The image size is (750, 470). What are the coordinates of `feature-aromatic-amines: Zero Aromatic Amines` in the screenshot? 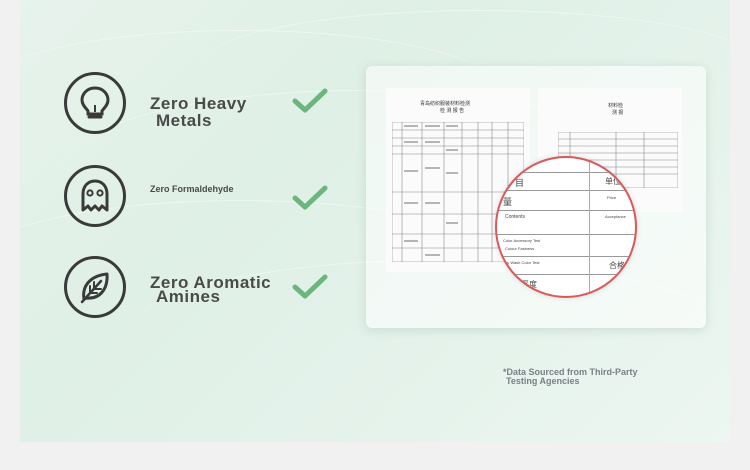 It's located at (214, 291).